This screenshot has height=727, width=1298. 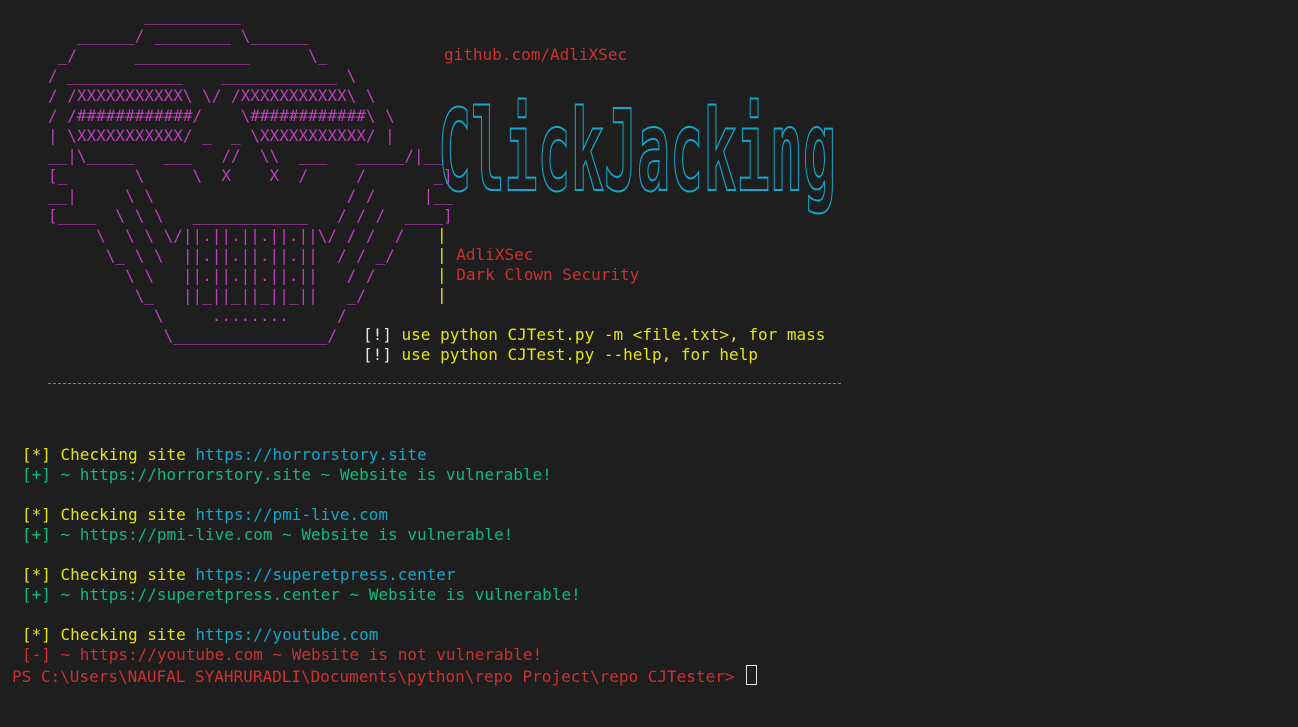 I want to click on credits-block: | | AdliXSec | Dark Clown Security |, so click(x=538, y=265).